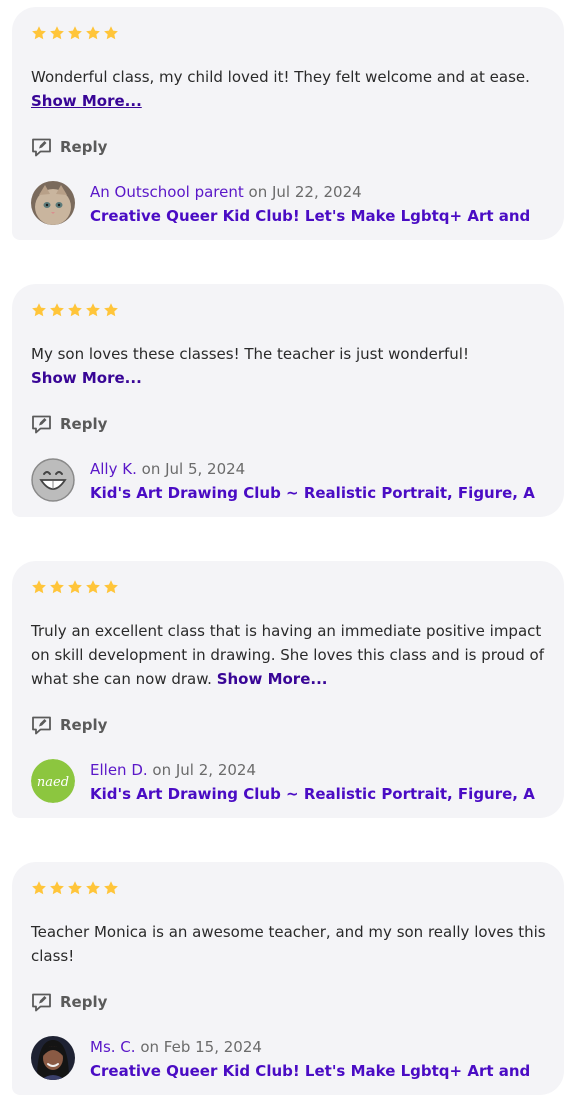  Describe the element at coordinates (305, 192) in the screenshot. I see `review-date: on Jul 22, 2024` at that location.